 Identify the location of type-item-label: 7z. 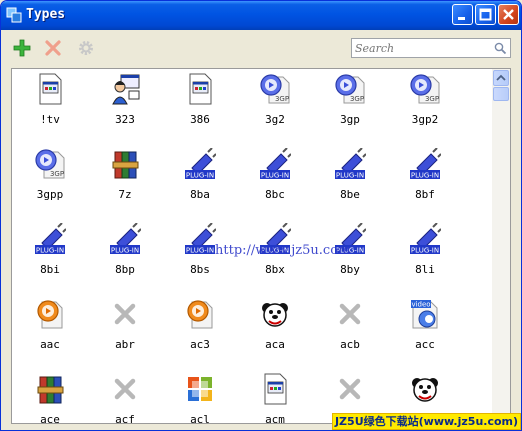
(125, 194).